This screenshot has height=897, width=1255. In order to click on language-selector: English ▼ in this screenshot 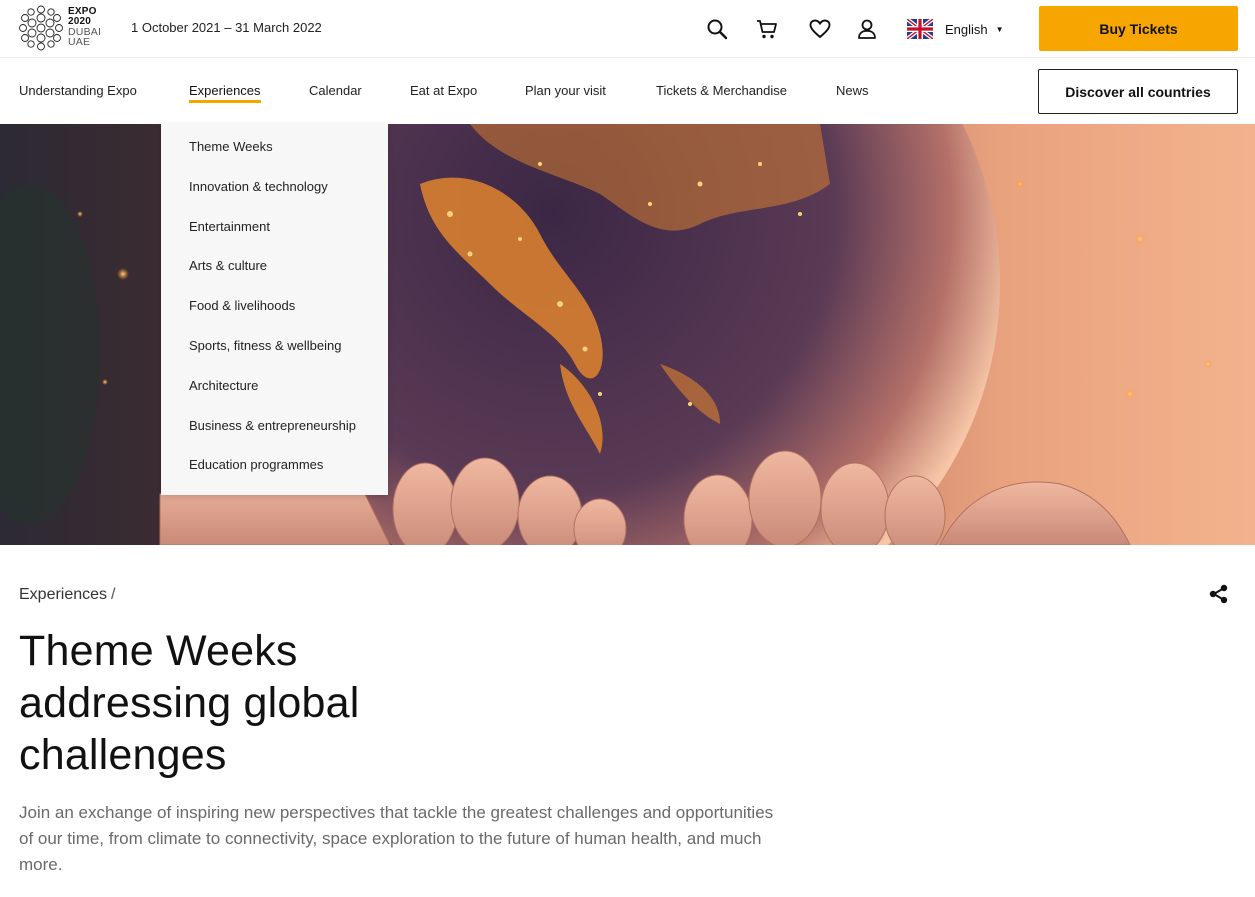, I will do `click(955, 29)`.